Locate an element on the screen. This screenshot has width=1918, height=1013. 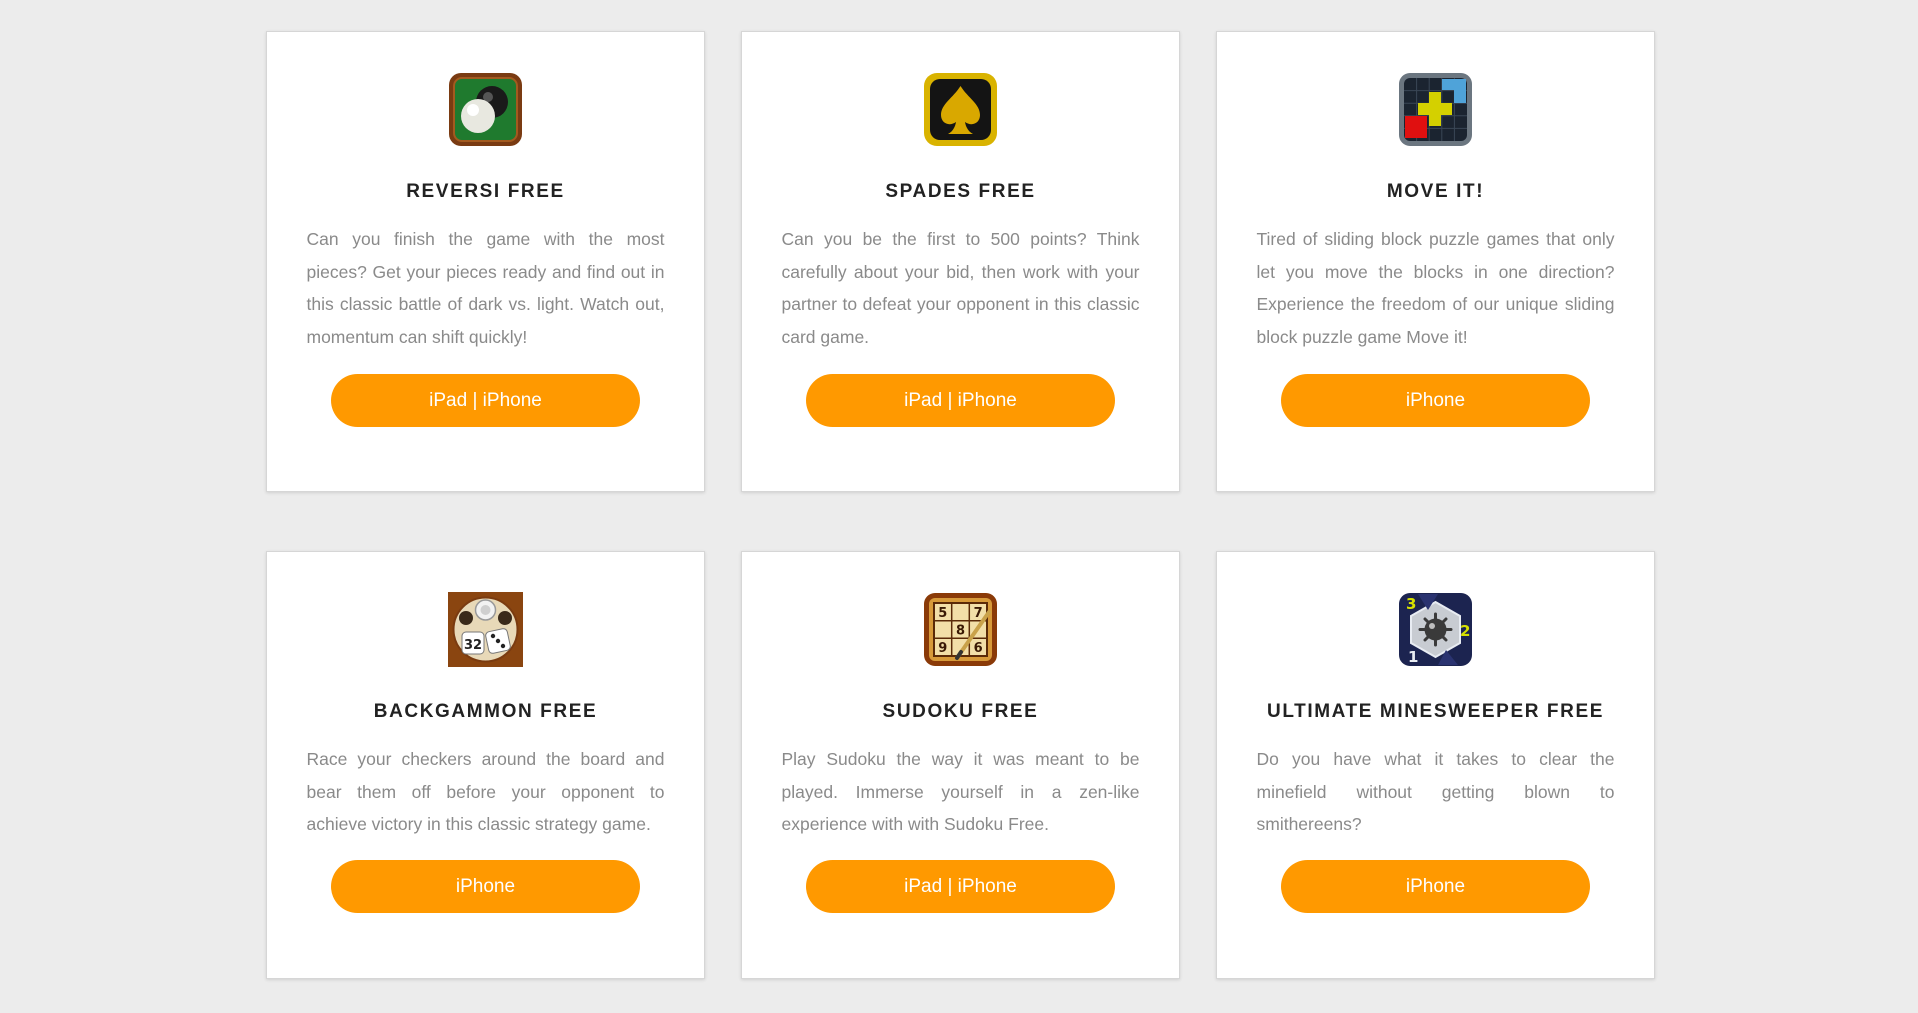
minesweeper-icon: 3 2 1 is located at coordinates (1435, 629).